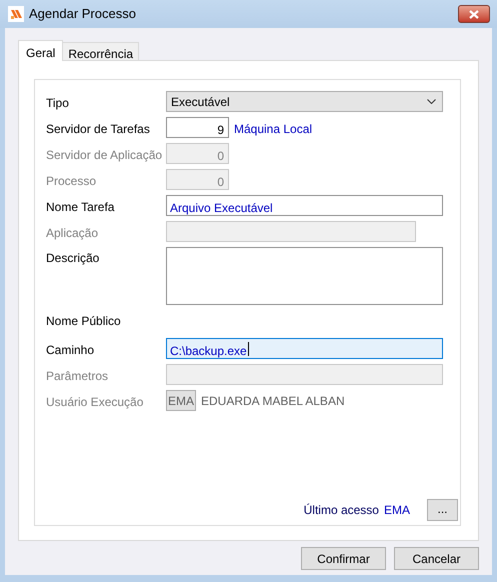  Describe the element at coordinates (341, 510) in the screenshot. I see `last-access-label: Último acesso` at that location.